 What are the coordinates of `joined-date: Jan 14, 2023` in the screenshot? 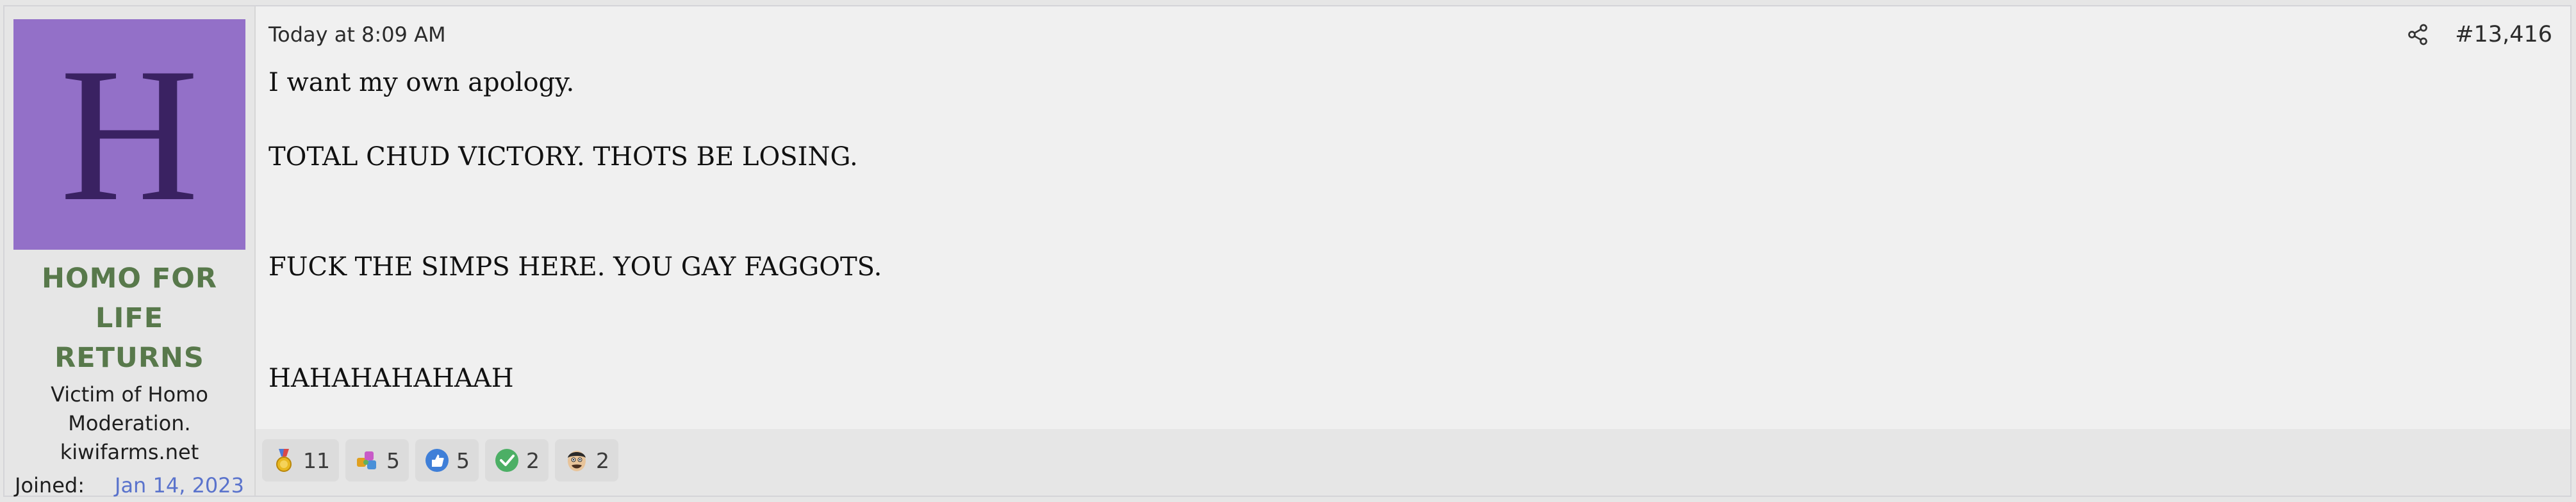 It's located at (179, 485).